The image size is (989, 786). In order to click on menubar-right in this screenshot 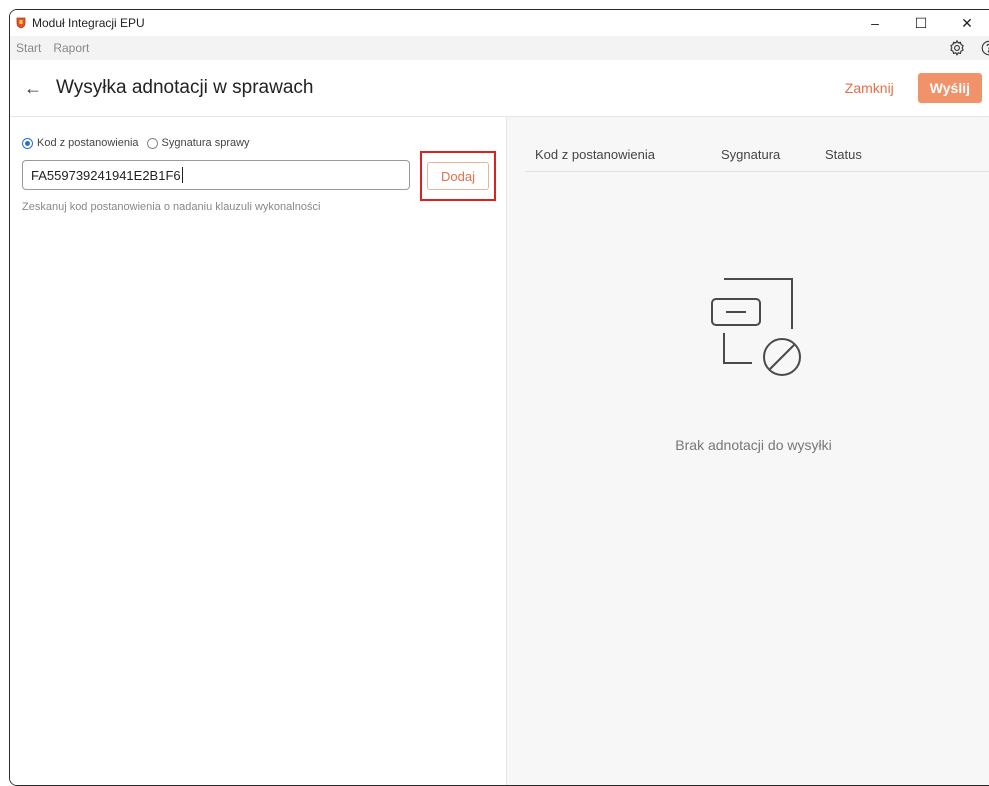, I will do `click(967, 48)`.